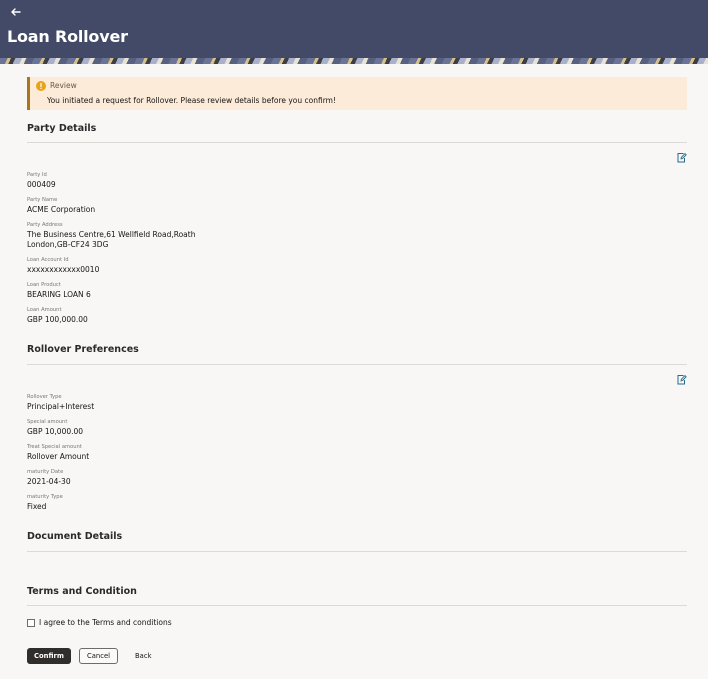  What do you see at coordinates (57, 319) in the screenshot?
I see `loan-amount-value: GBP 100,000.00` at bounding box center [57, 319].